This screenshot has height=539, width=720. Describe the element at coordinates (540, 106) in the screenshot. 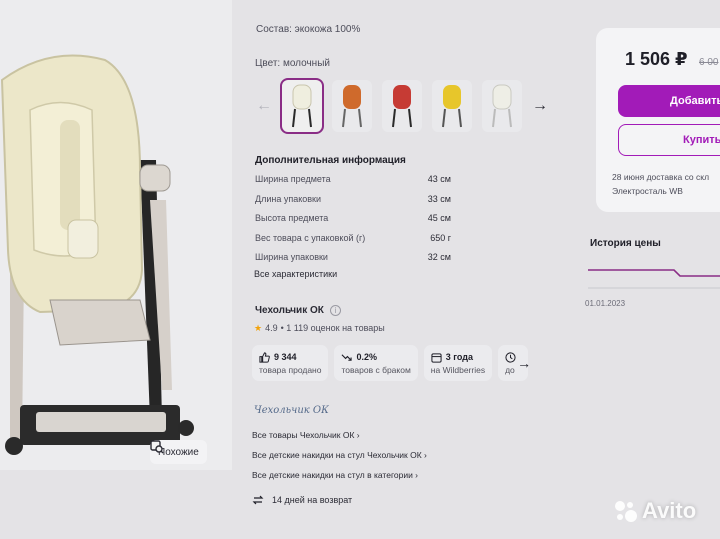

I see `swatch-next-button: →` at that location.